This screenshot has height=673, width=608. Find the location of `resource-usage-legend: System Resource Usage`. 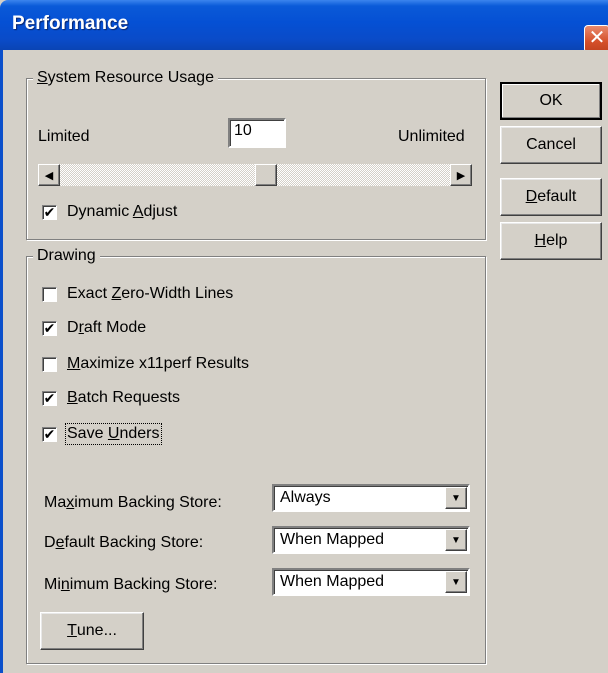

resource-usage-legend: System Resource Usage is located at coordinates (125, 78).